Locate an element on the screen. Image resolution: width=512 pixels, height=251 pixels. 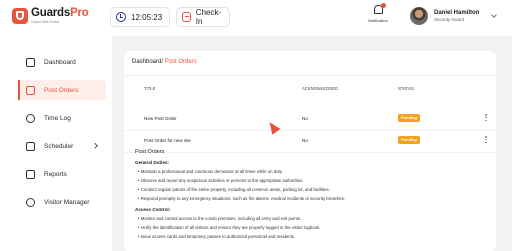
general-duties-heading: General Duties: is located at coordinates (152, 162).